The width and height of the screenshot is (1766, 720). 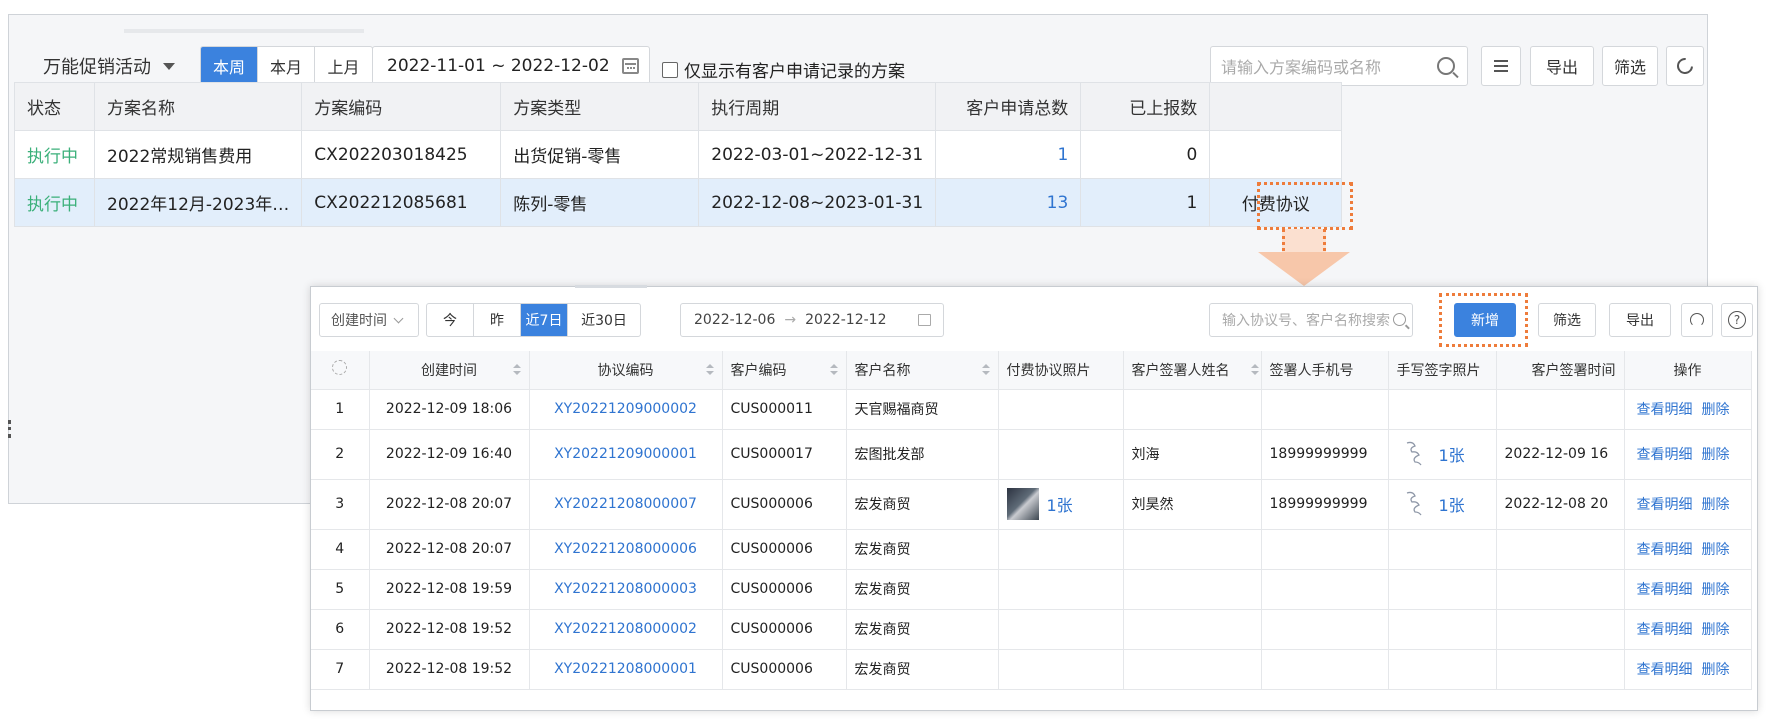 What do you see at coordinates (1192, 589) in the screenshot?
I see `signer-name` at bounding box center [1192, 589].